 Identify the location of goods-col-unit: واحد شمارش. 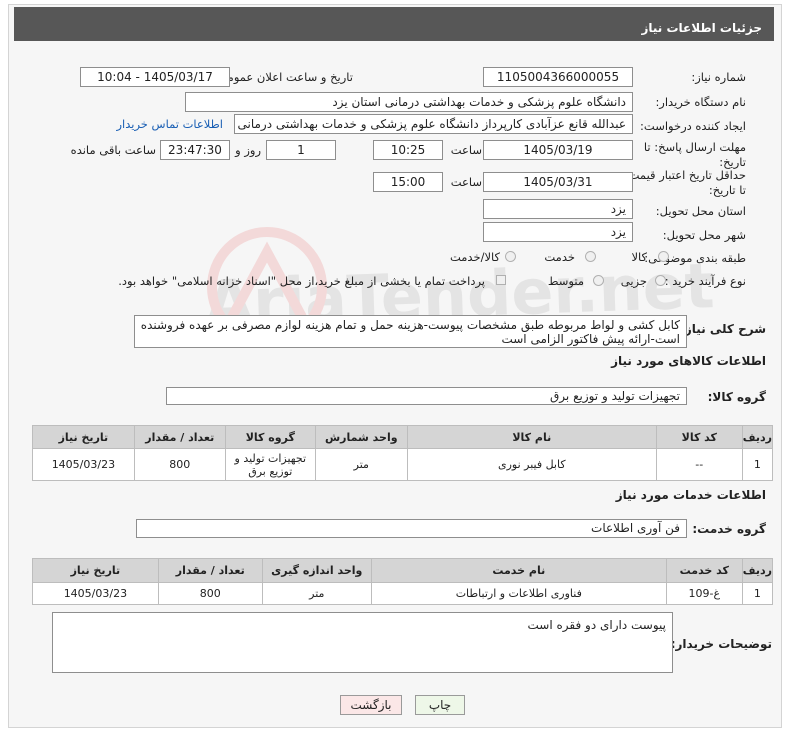
(361, 437).